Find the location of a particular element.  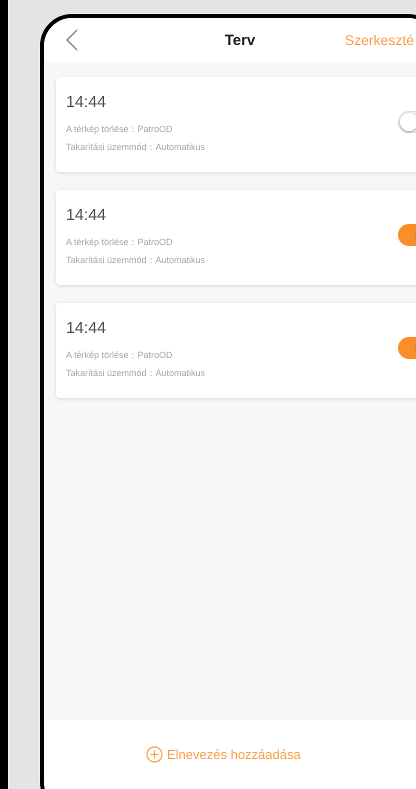

plus-circle-icon is located at coordinates (154, 754).